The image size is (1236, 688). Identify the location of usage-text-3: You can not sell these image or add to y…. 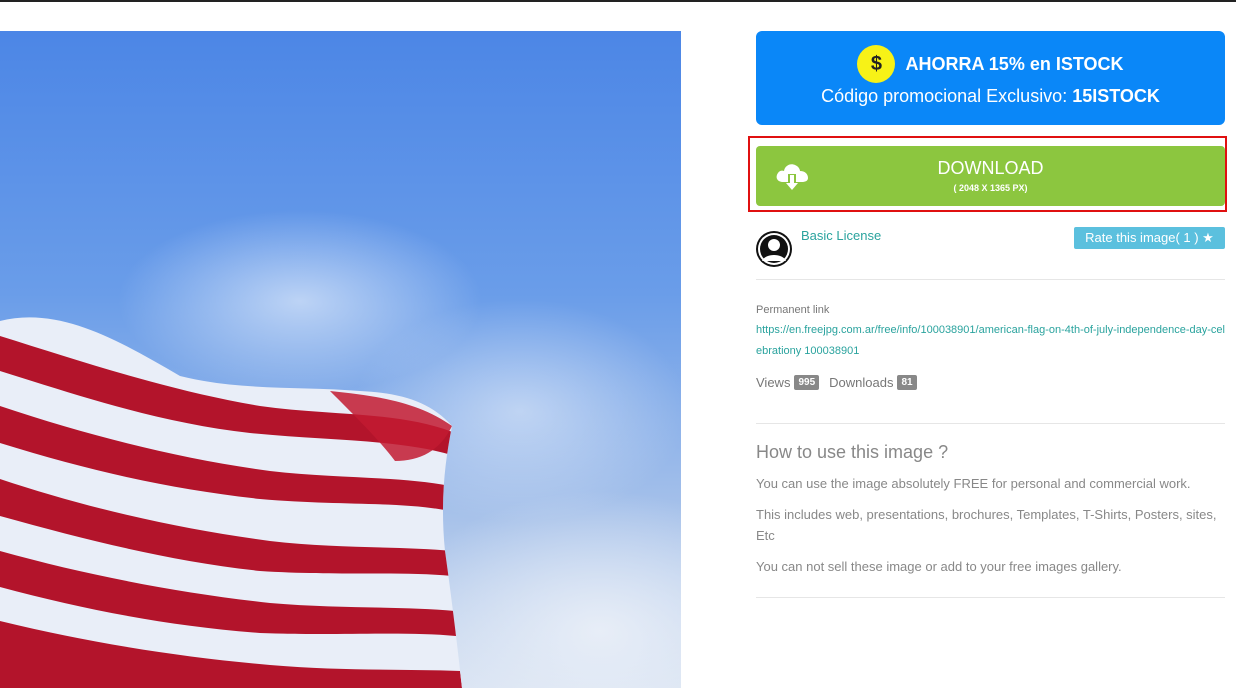
(939, 566).